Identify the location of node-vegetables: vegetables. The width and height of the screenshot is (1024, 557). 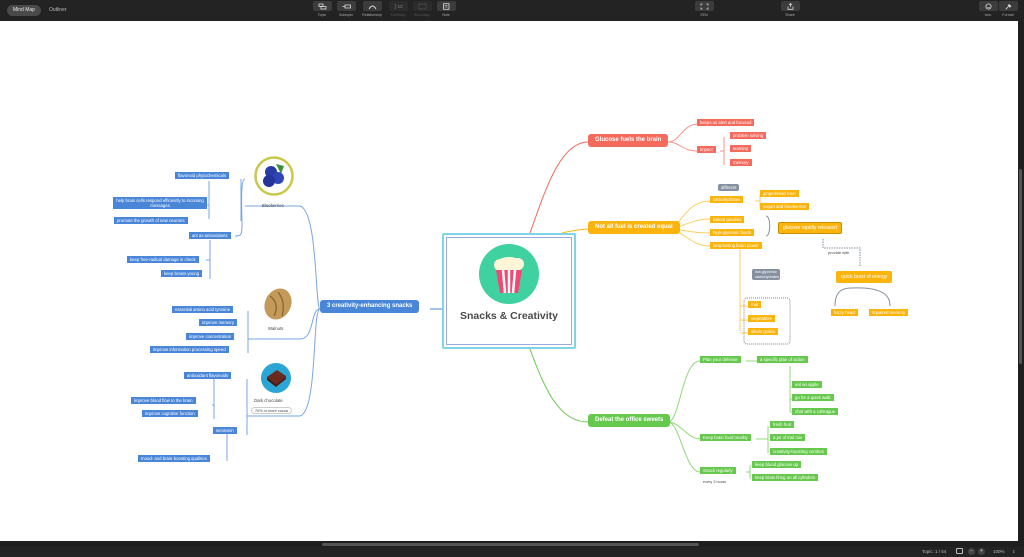
(761, 319).